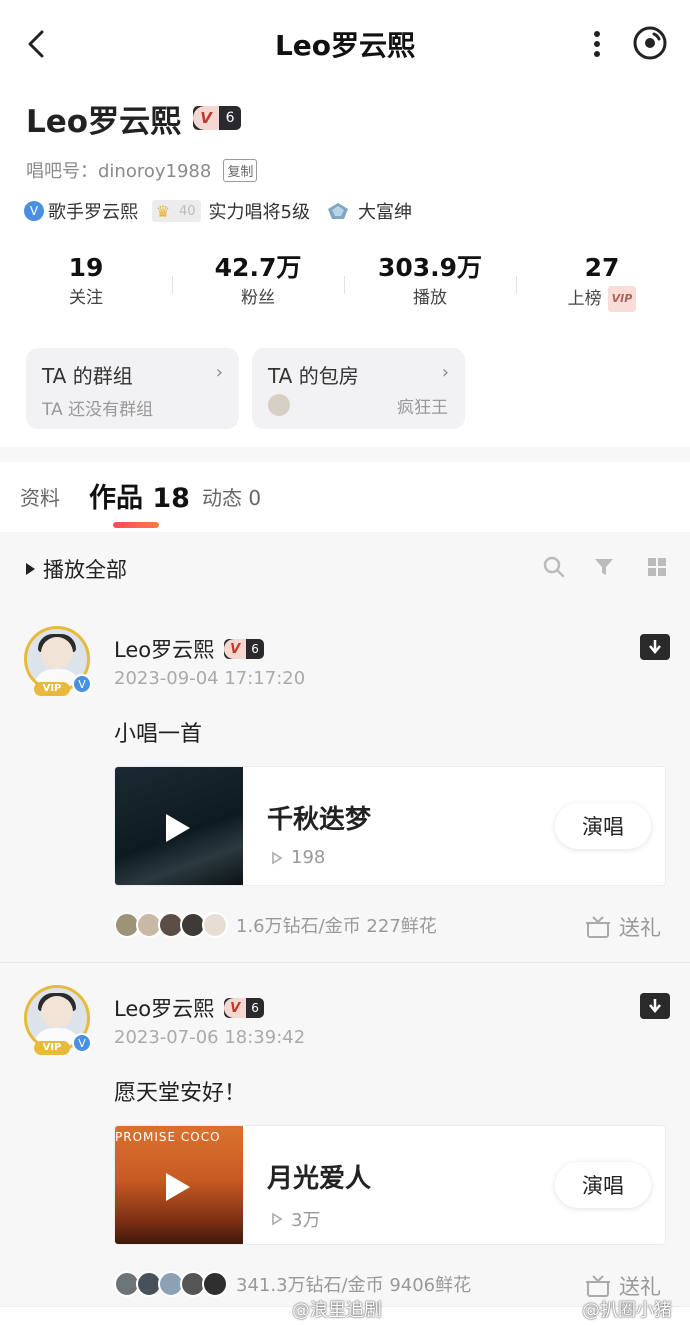 The width and height of the screenshot is (690, 1326). I want to click on stat-fans: 42.7万 粉丝, so click(258, 283).